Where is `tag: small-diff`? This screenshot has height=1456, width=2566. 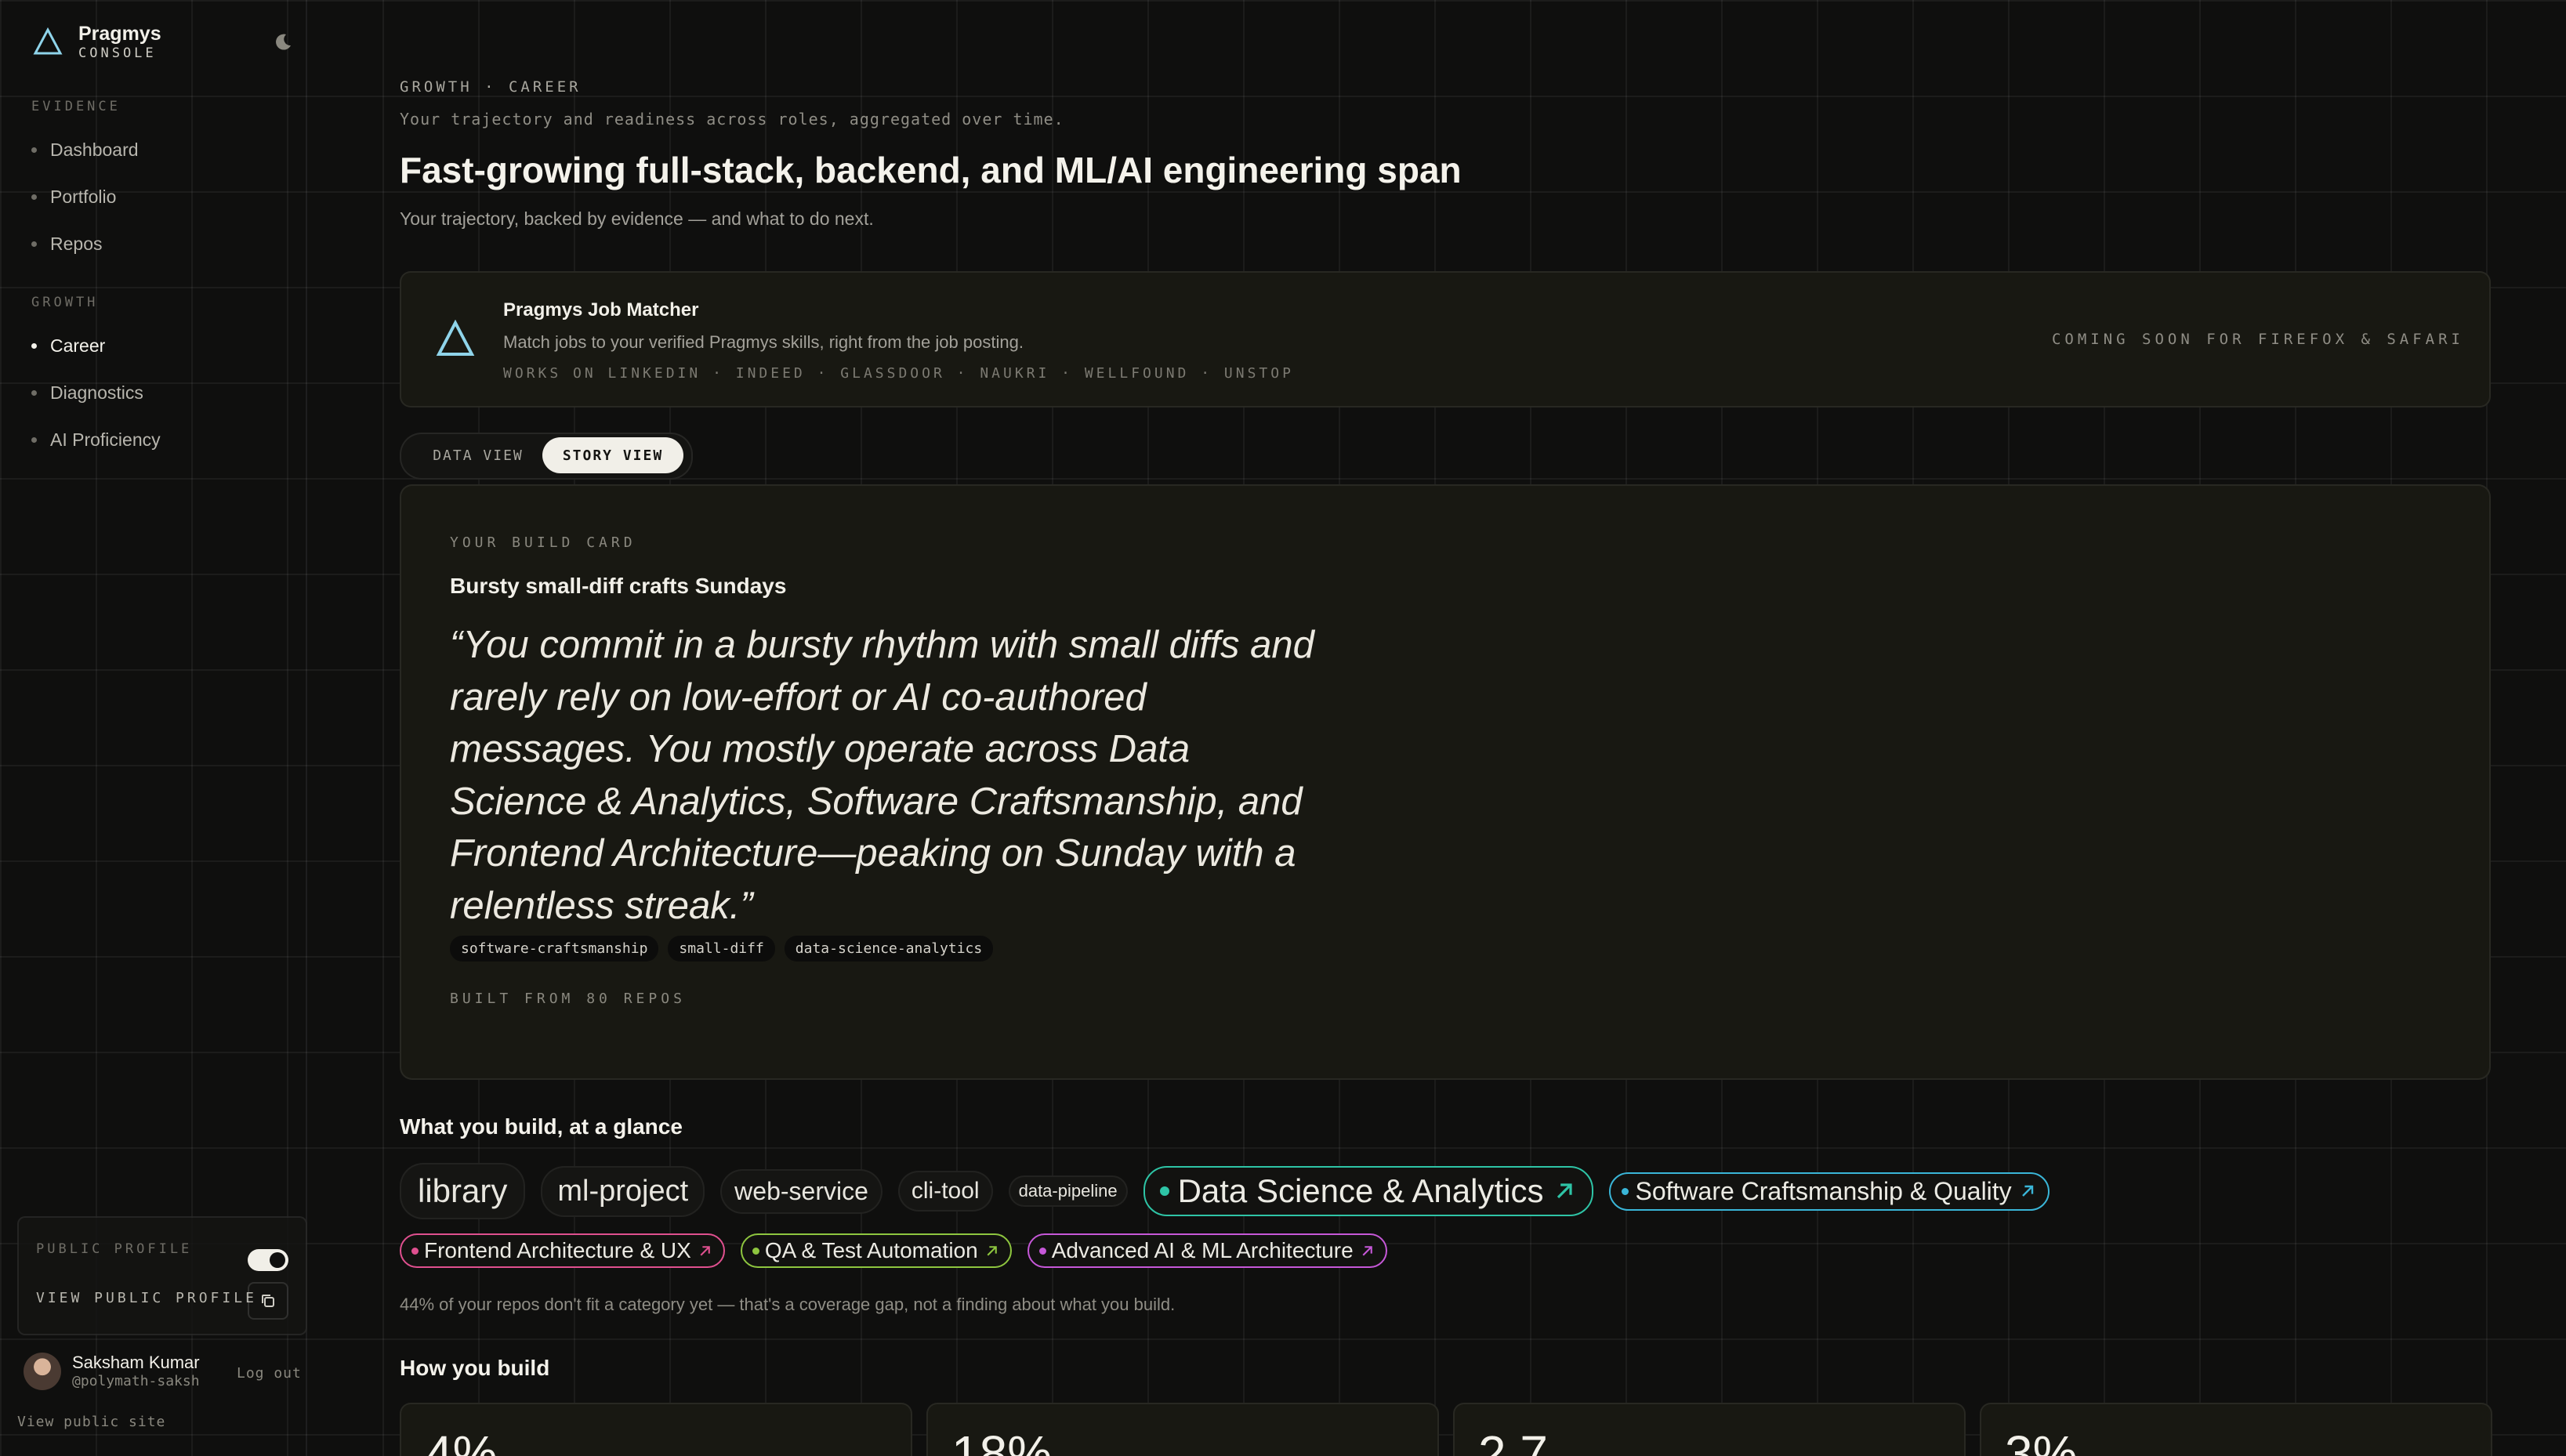
tag: small-diff is located at coordinates (722, 949).